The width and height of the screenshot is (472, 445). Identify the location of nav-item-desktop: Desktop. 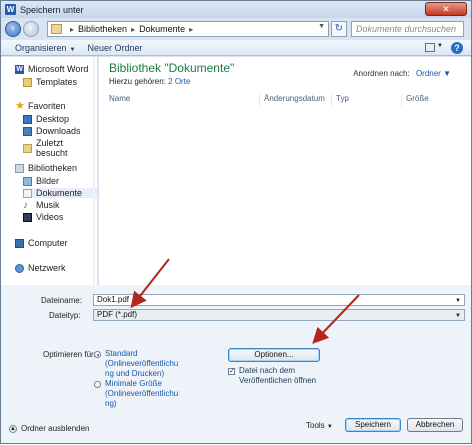
(46, 119).